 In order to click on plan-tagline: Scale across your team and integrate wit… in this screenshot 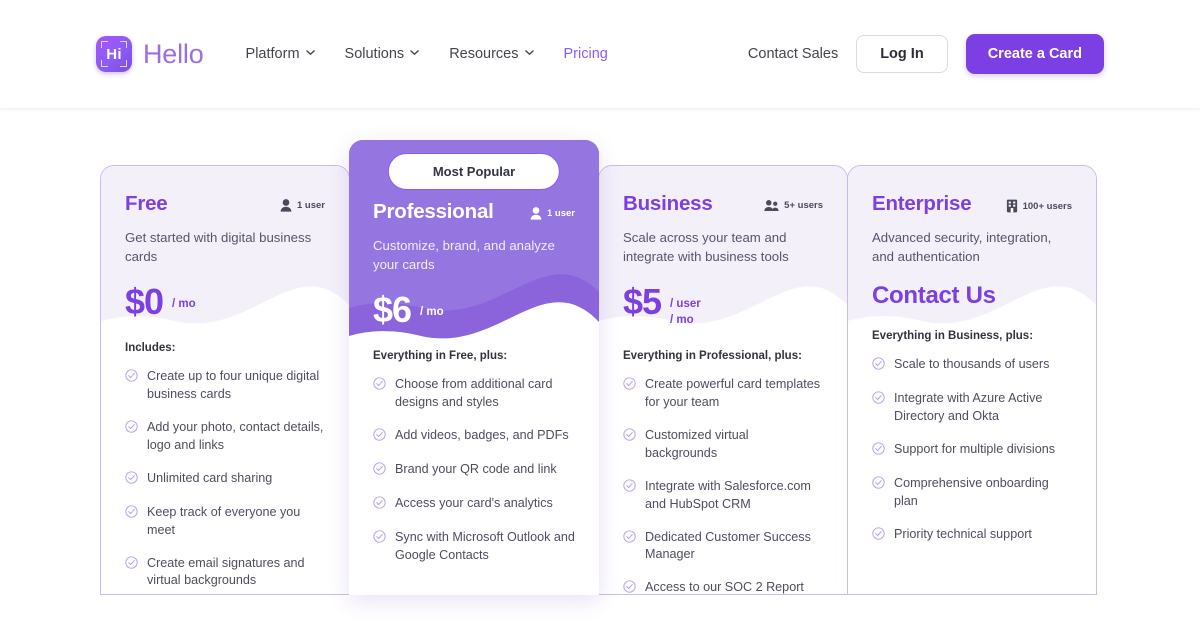, I will do `click(706, 247)`.